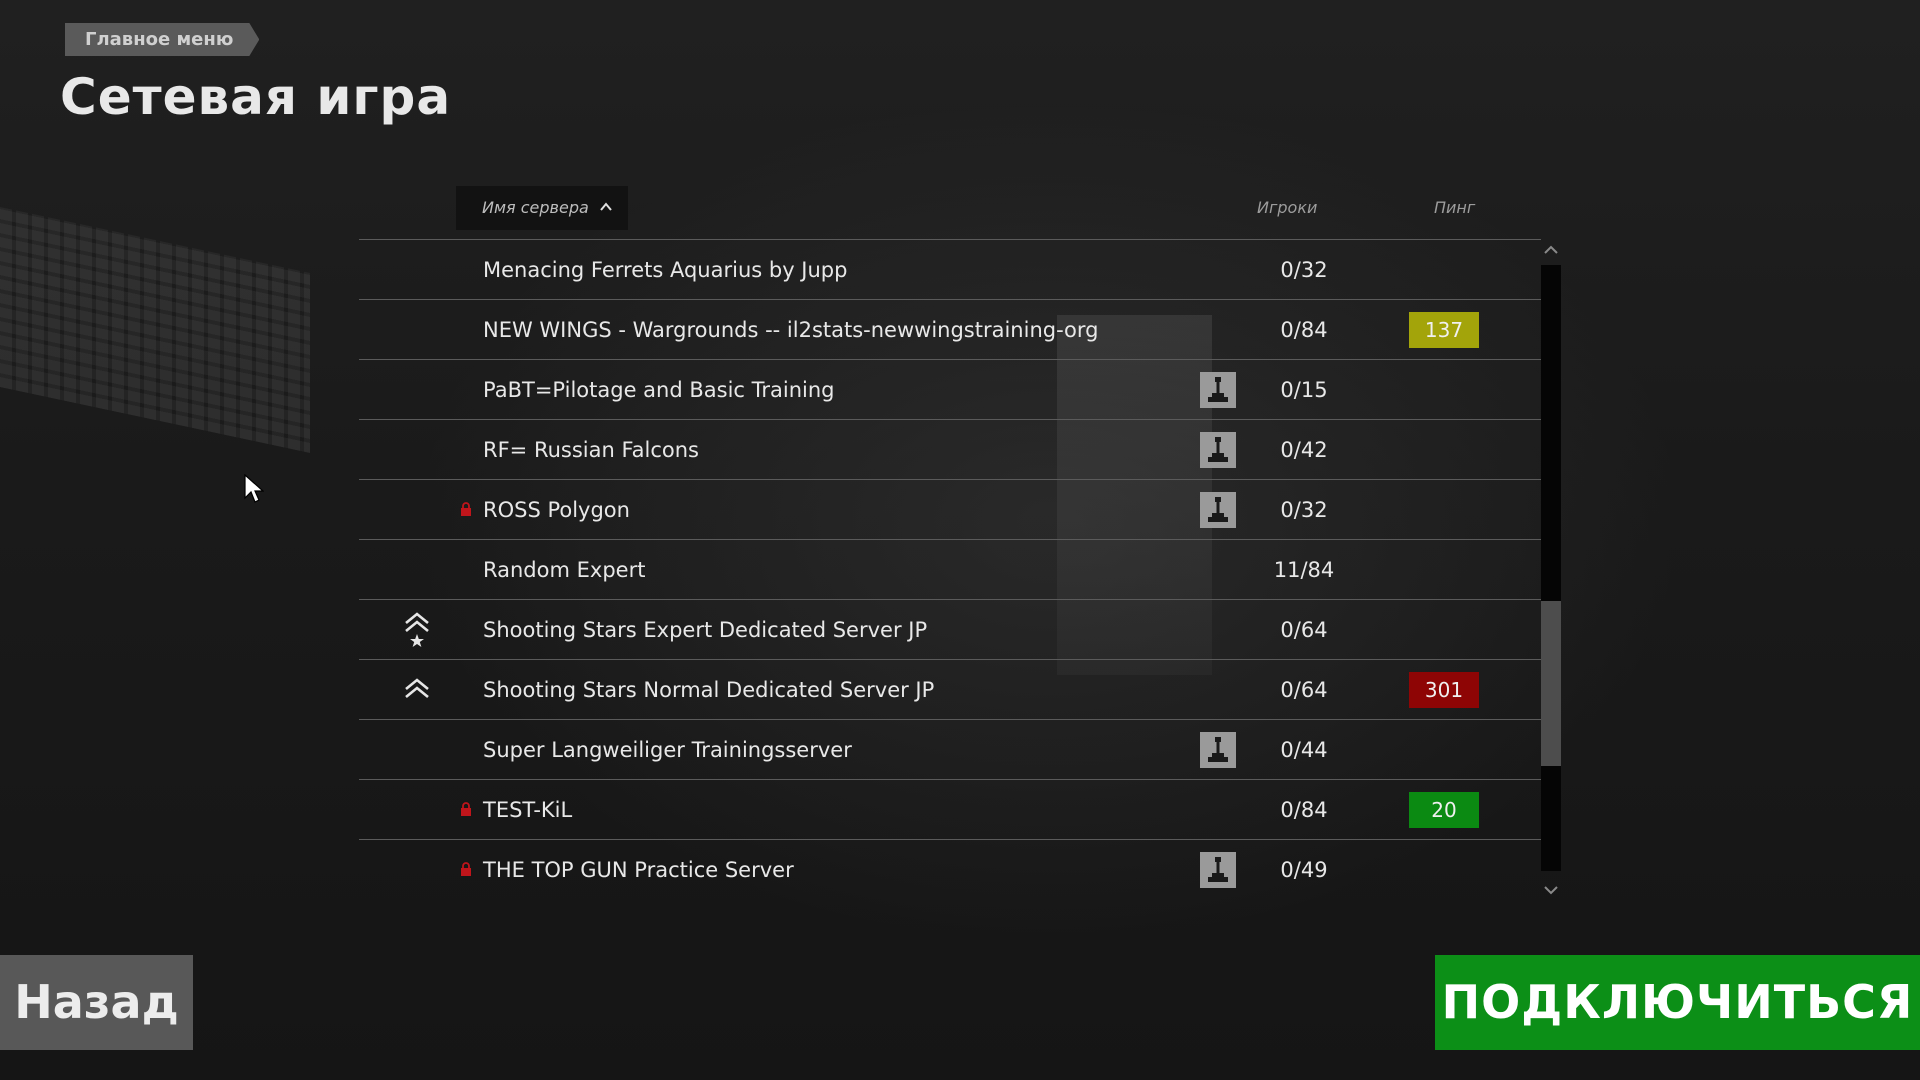 This screenshot has height=1080, width=1920. I want to click on player-count: 11/84, so click(1304, 570).